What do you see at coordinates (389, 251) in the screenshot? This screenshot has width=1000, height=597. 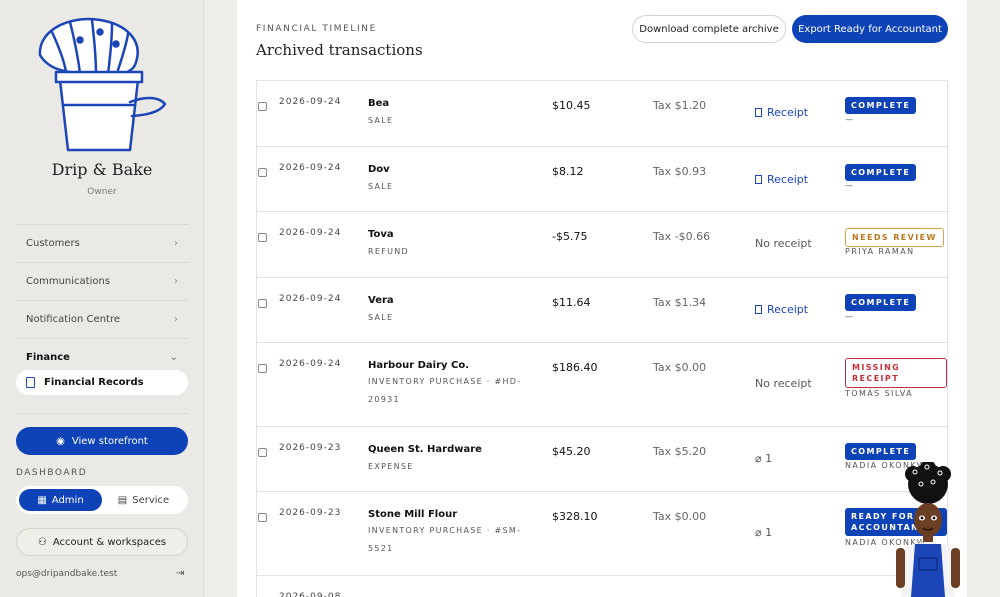 I see `row-type: REFUND` at bounding box center [389, 251].